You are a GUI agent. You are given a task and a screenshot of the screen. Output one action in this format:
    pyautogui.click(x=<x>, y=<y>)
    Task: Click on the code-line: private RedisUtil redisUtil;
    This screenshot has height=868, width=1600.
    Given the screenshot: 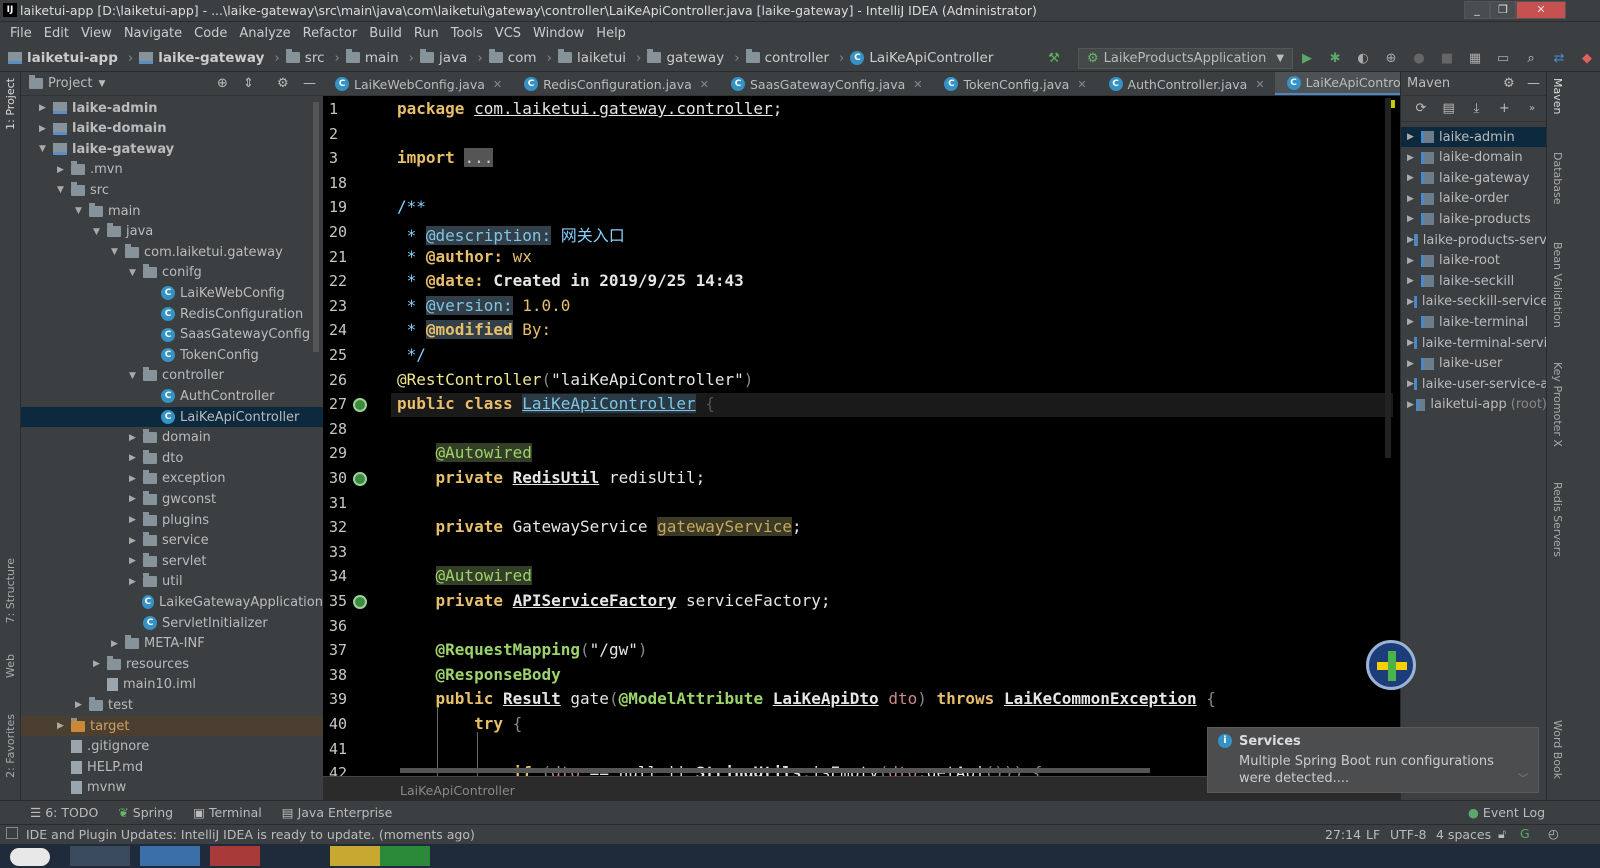 What is the action you would take?
    pyautogui.click(x=551, y=477)
    